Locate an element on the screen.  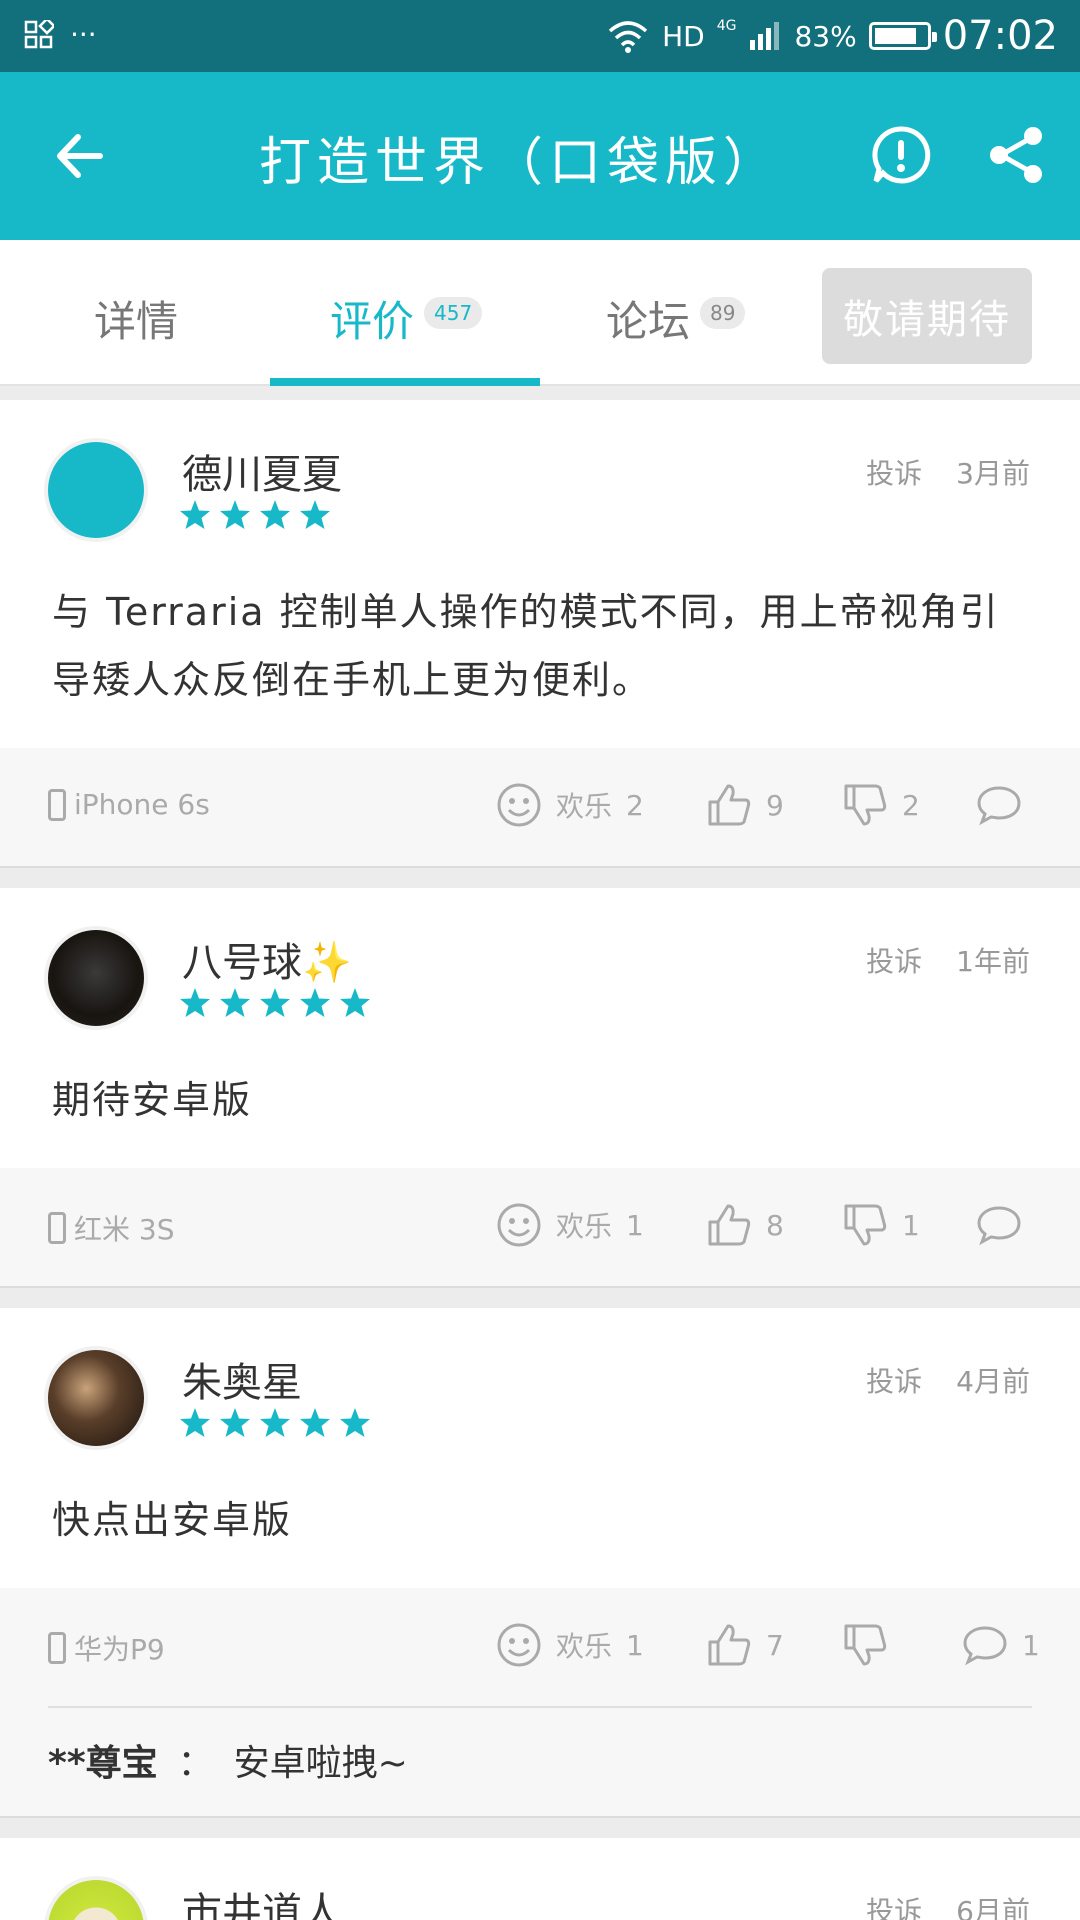
review-time: 3月前 is located at coordinates (993, 473).